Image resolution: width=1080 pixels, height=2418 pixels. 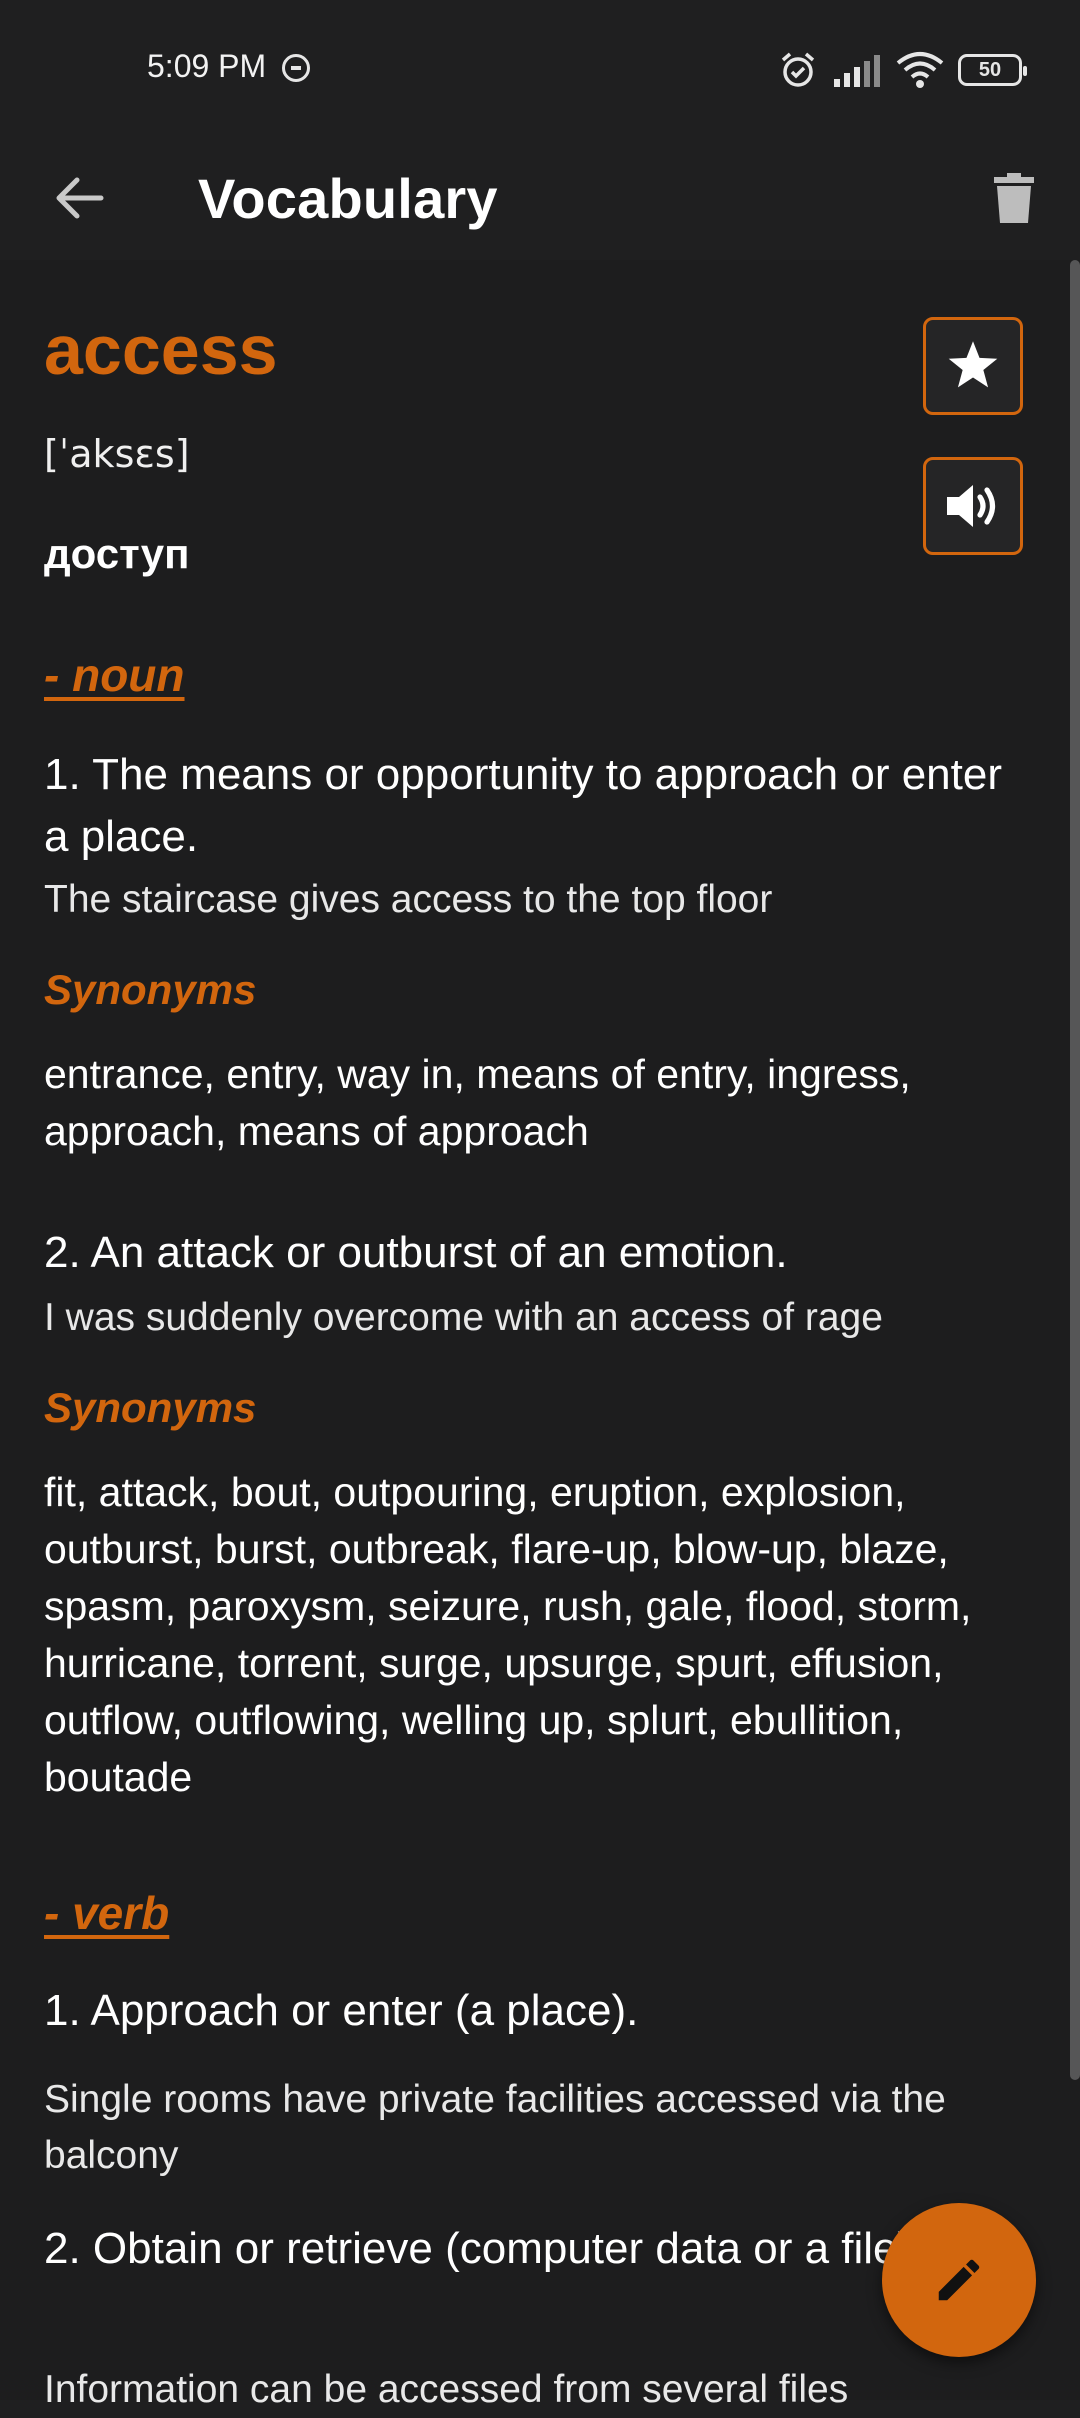 What do you see at coordinates (1075, 1170) in the screenshot?
I see `scrollbar` at bounding box center [1075, 1170].